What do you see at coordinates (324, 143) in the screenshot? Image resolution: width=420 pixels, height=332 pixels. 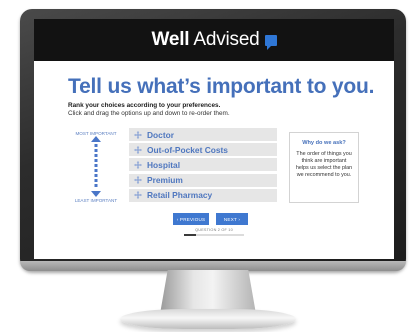 I see `why-title: Why do we ask?` at bounding box center [324, 143].